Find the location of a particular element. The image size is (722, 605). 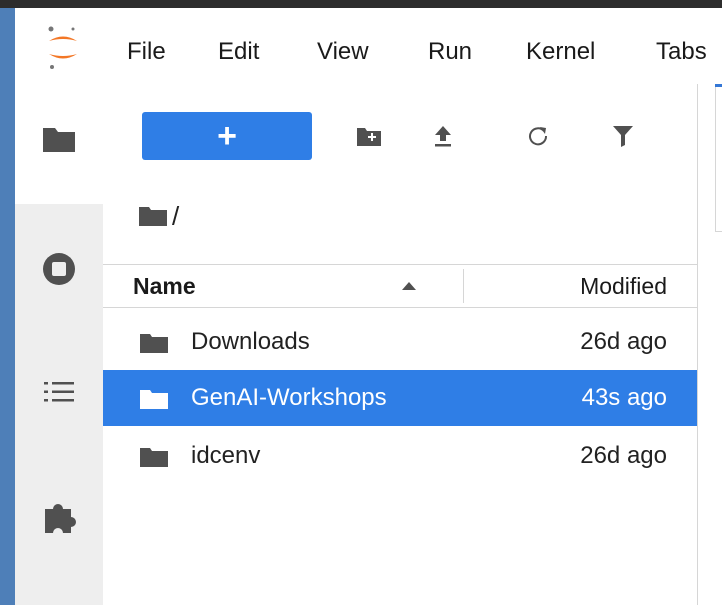

window-left-edge is located at coordinates (7, 306).